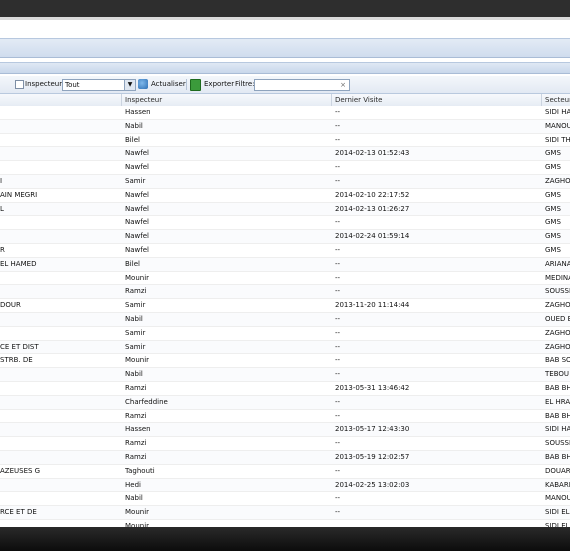  Describe the element at coordinates (19, 84) in the screenshot. I see `toolbar-checkbox` at that location.